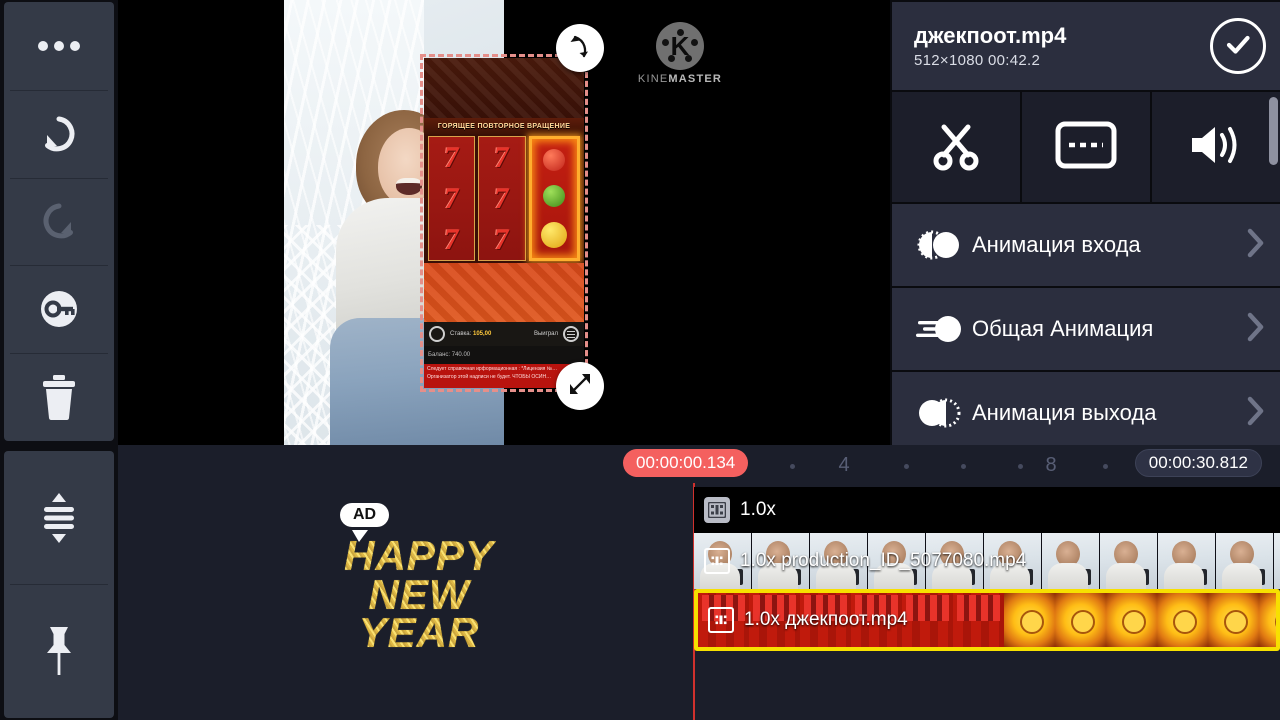 The image size is (1280, 720). I want to click on option-row-animation-out: Анимация выхода, so click(1086, 413).